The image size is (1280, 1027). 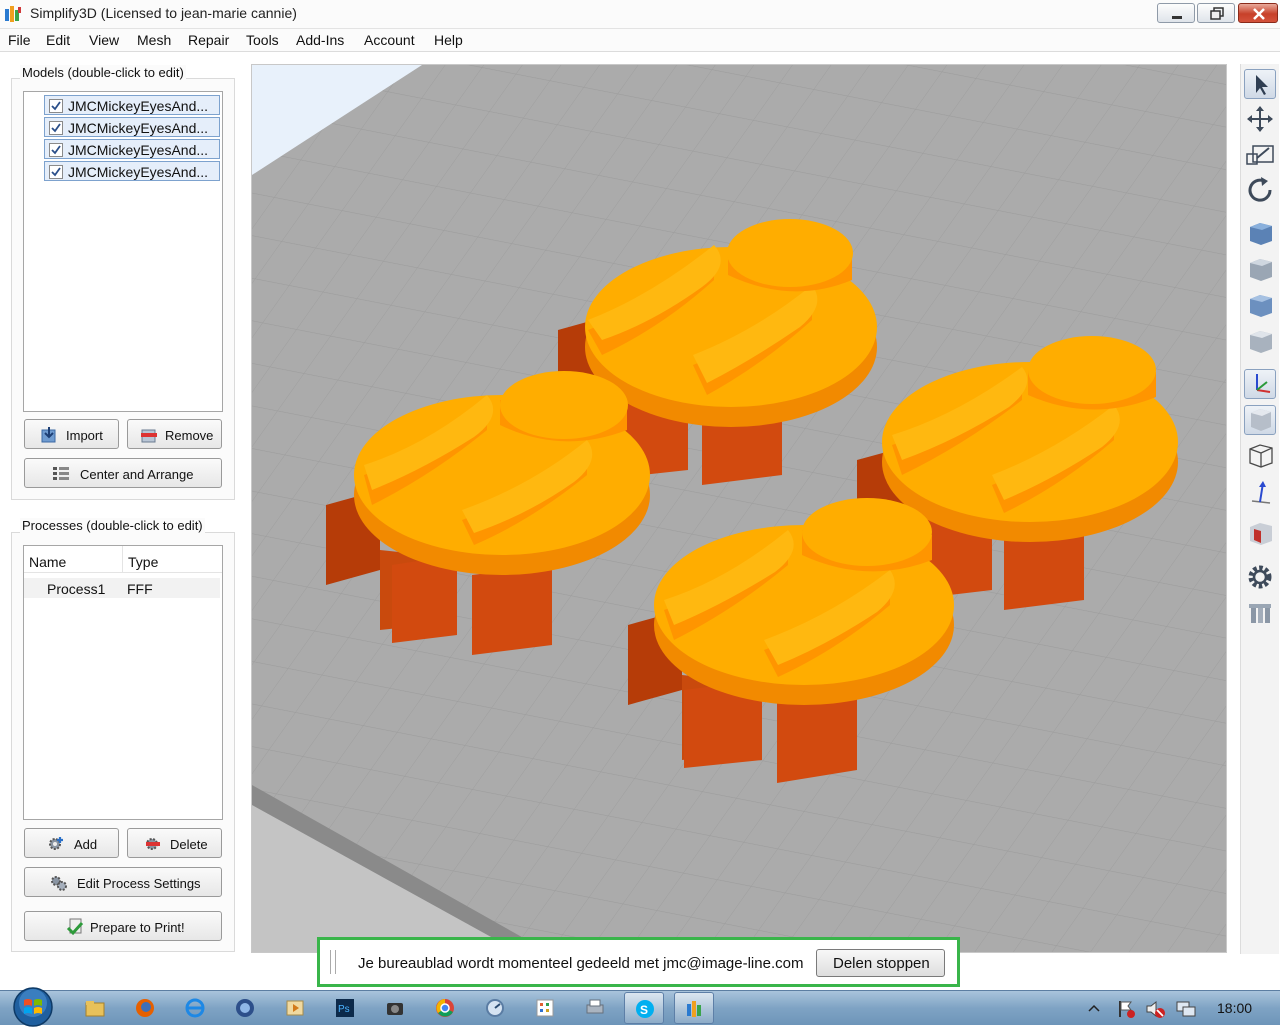 What do you see at coordinates (333, 962) in the screenshot?
I see `drag-handle` at bounding box center [333, 962].